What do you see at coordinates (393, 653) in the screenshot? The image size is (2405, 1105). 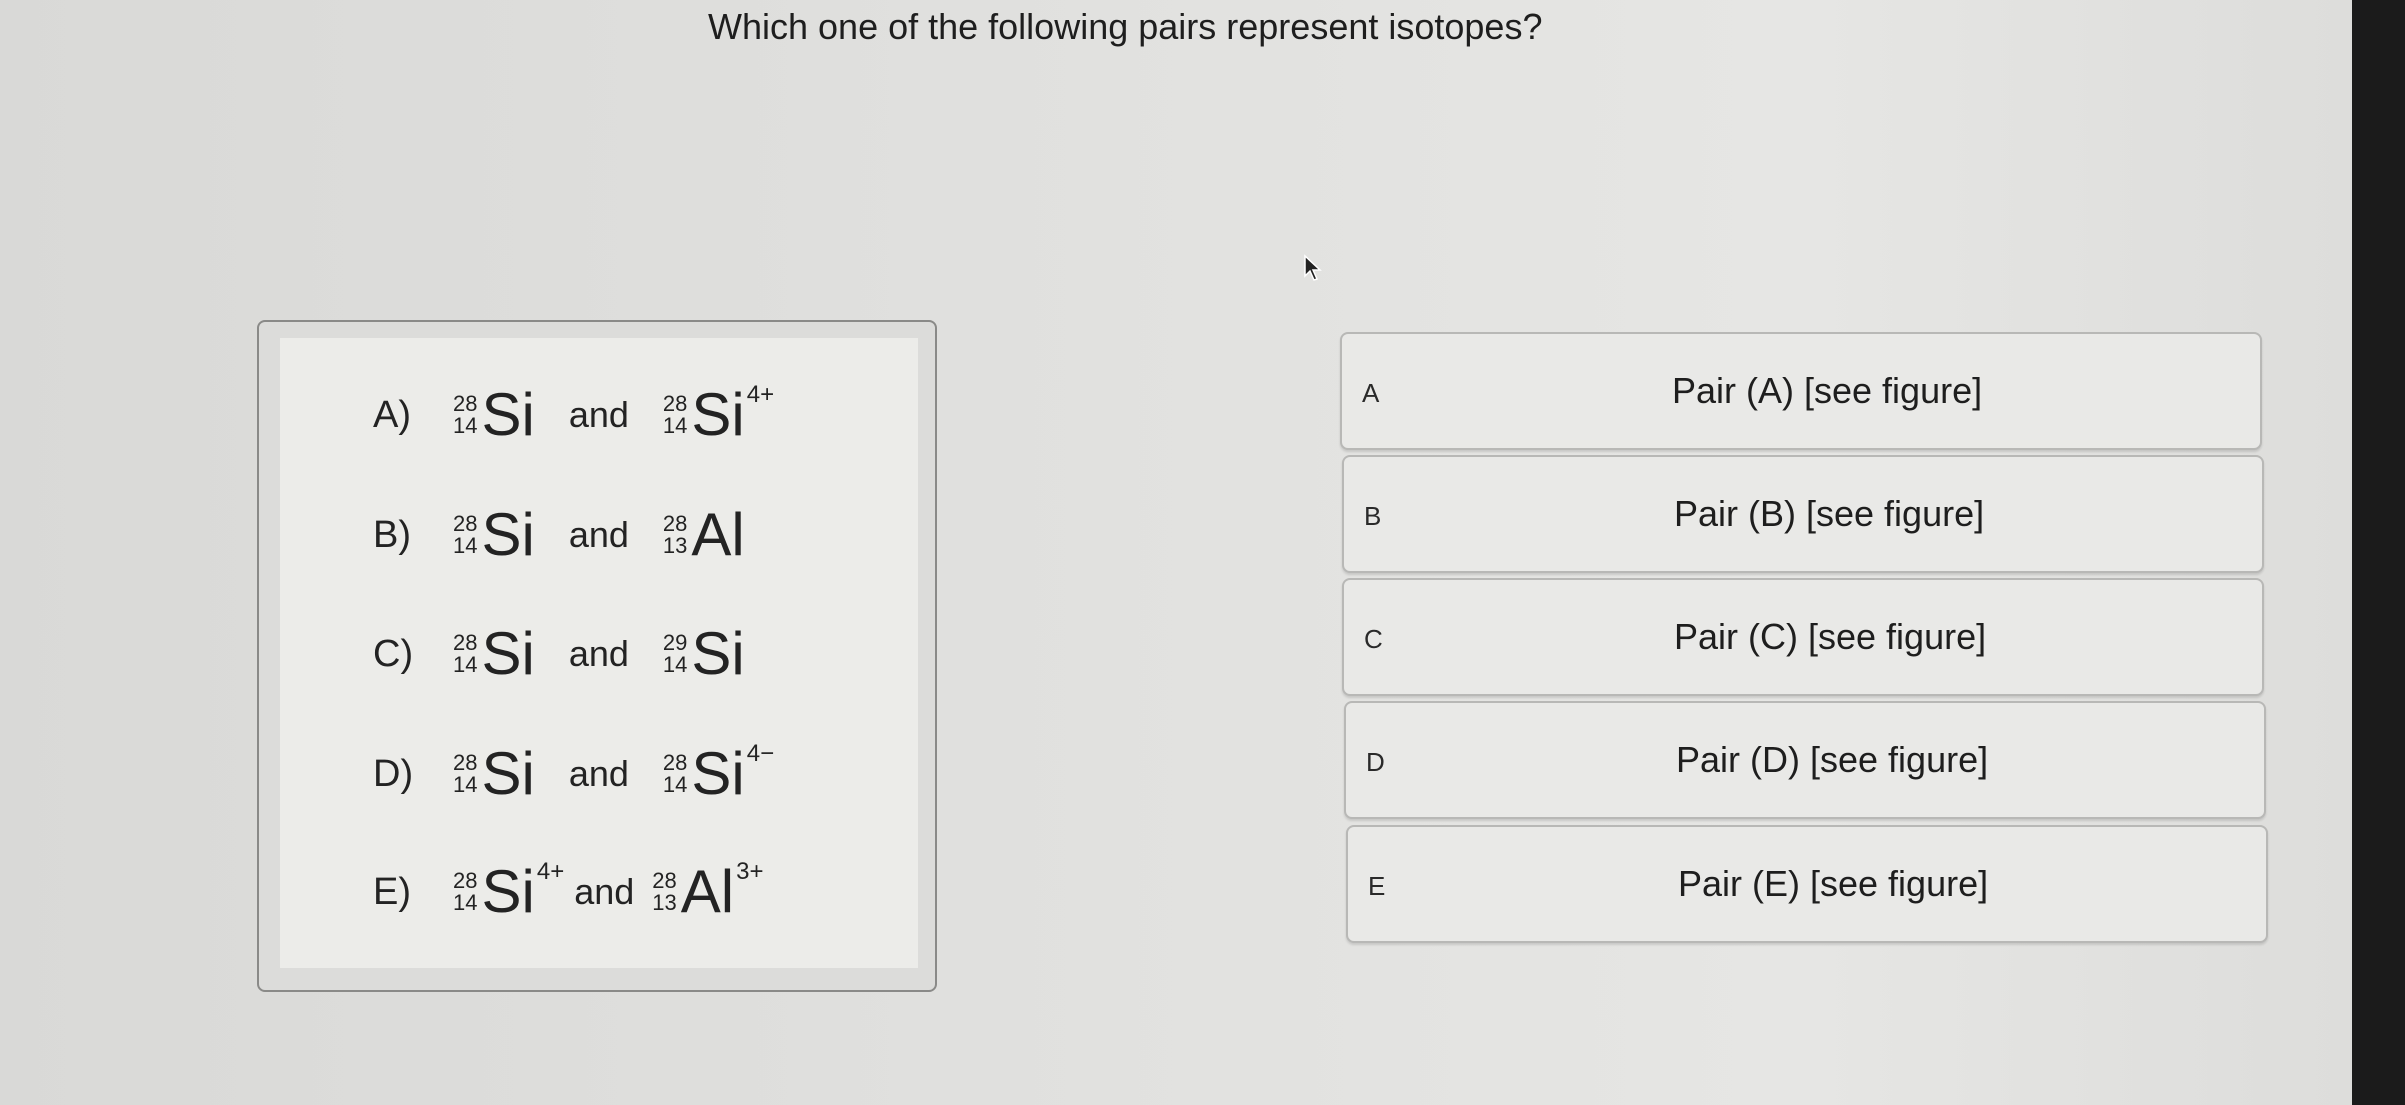 I see `figure-row-letter: C)` at bounding box center [393, 653].